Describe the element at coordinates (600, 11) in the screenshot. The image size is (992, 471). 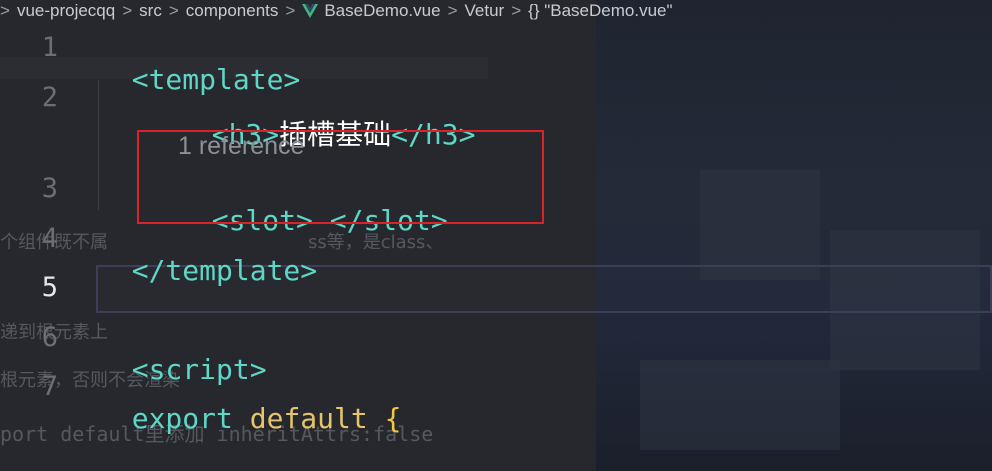
I see `breadcrumb-item-symbol: {} "BaseDemo.vue"` at that location.